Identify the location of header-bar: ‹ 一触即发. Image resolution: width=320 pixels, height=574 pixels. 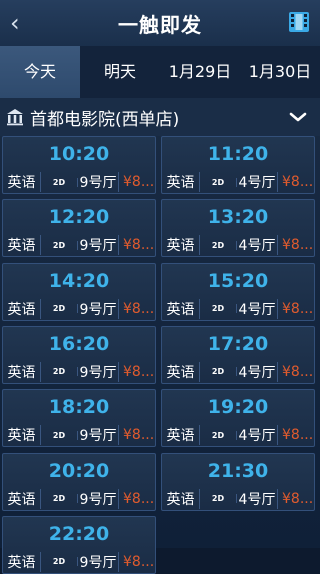
(160, 23).